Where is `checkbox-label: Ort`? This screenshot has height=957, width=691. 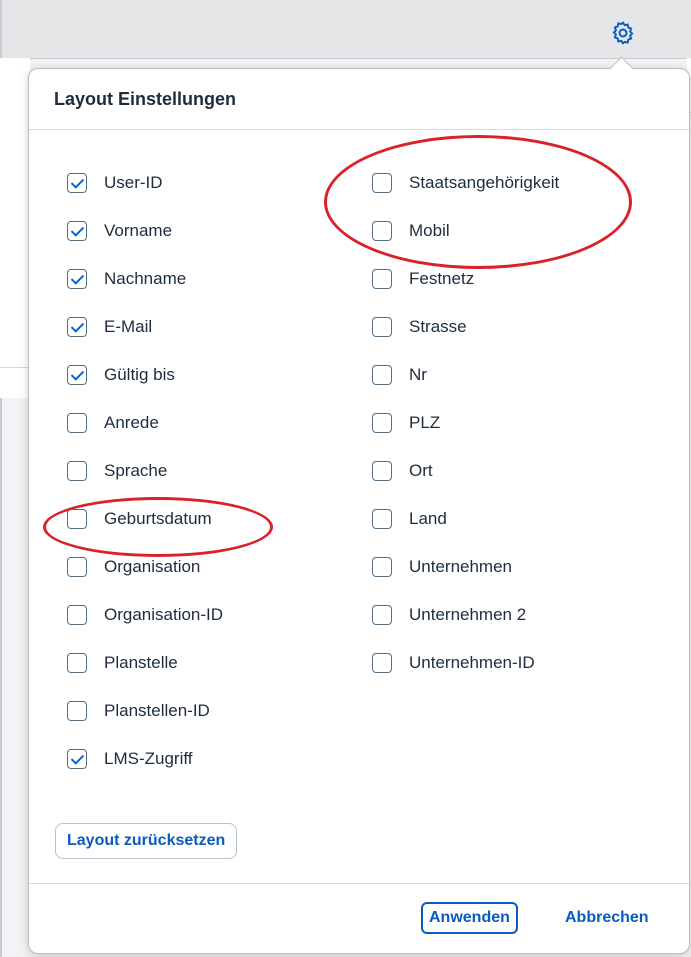
checkbox-label: Ort is located at coordinates (421, 470).